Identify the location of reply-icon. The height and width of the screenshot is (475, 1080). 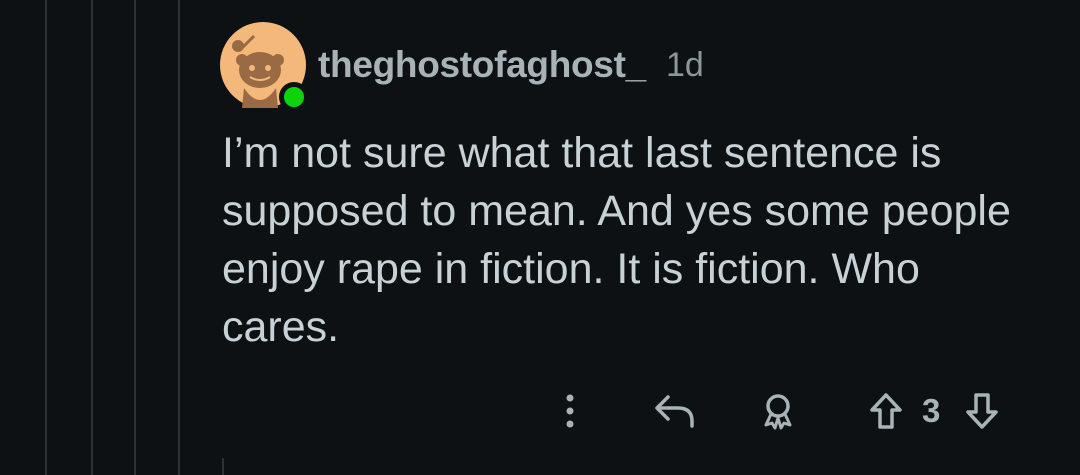
(674, 411).